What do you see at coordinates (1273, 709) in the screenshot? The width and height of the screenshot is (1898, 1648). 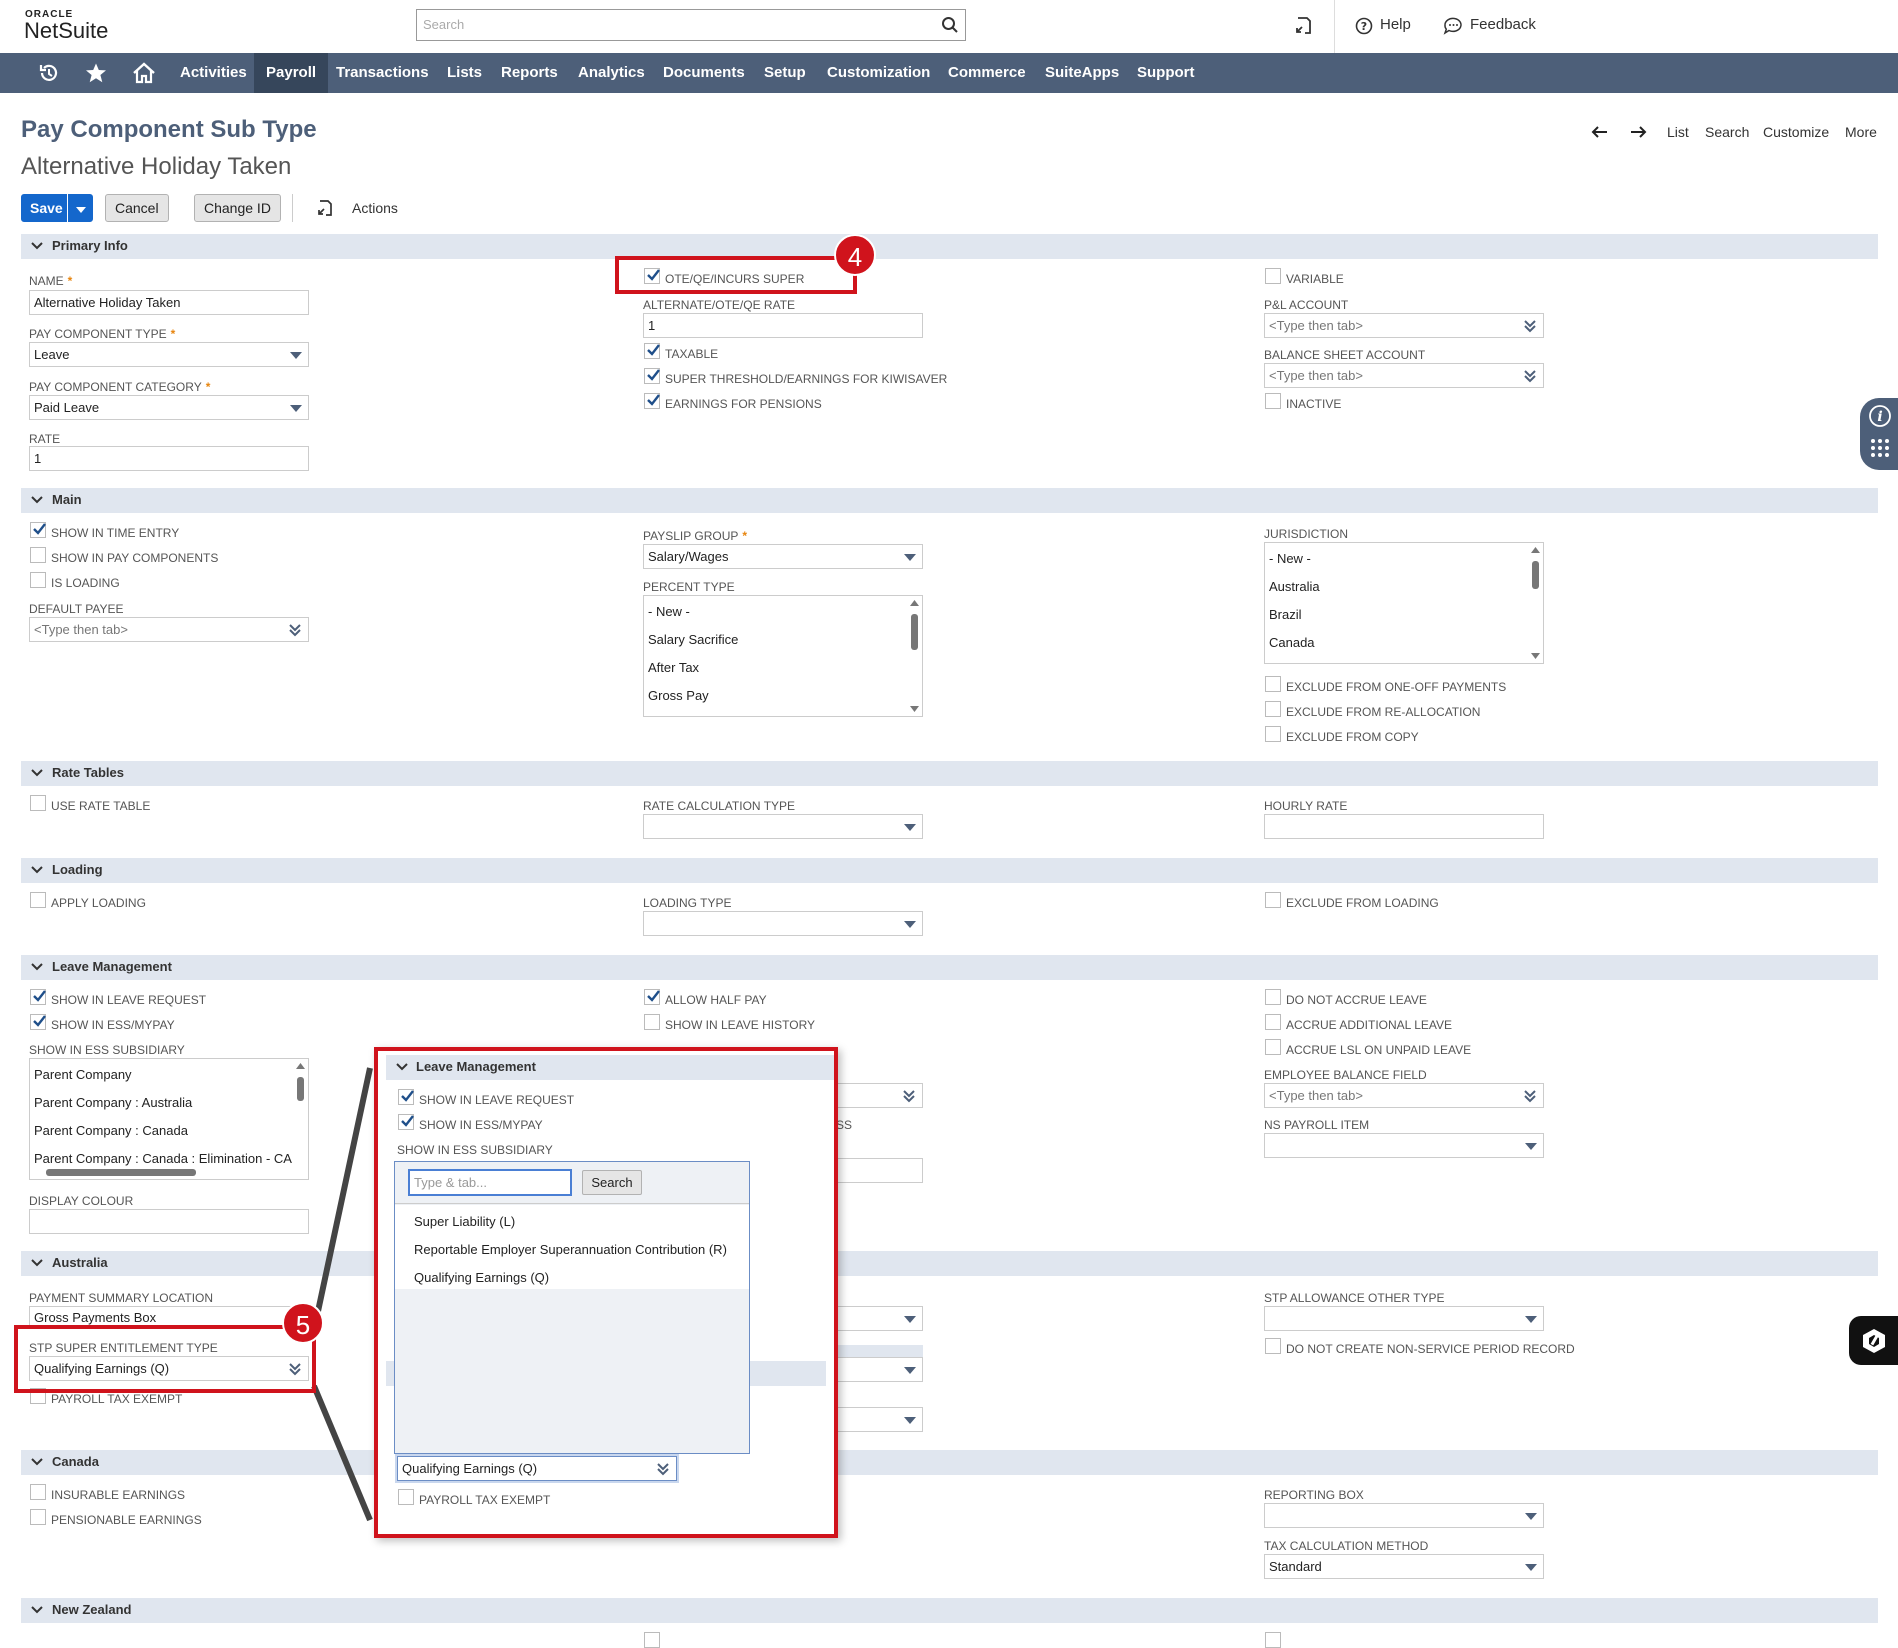 I see `exclude-reallocation-checkbox` at bounding box center [1273, 709].